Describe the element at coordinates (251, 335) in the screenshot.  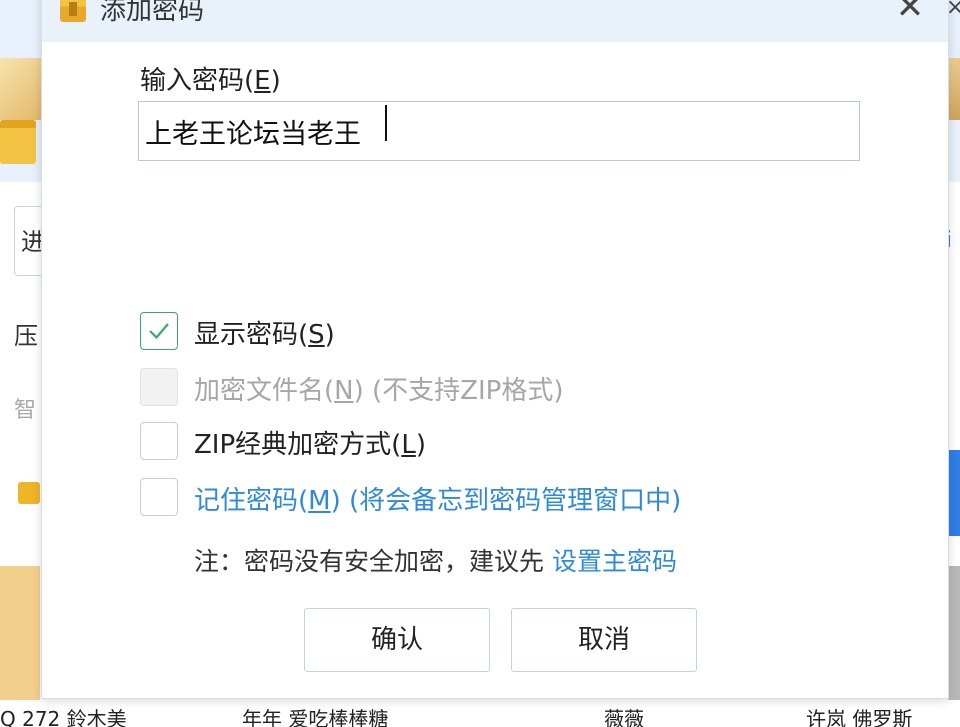
I see `option-text: 显示密码(` at that location.